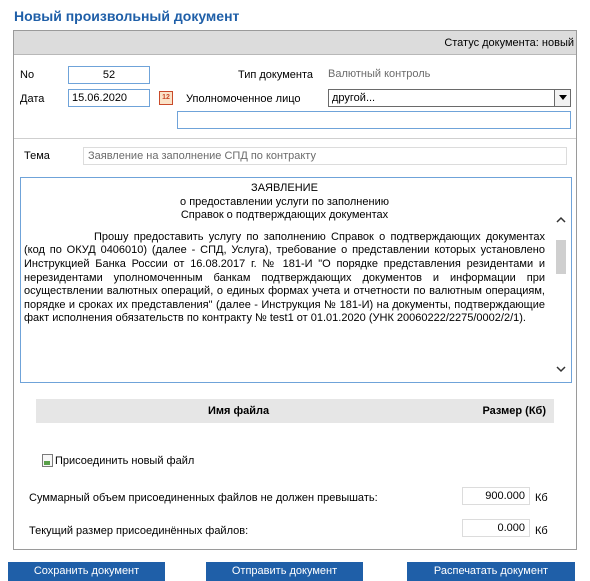 The height and width of the screenshot is (581, 590). Describe the element at coordinates (562, 98) in the screenshot. I see `chevron-down-icon` at that location.